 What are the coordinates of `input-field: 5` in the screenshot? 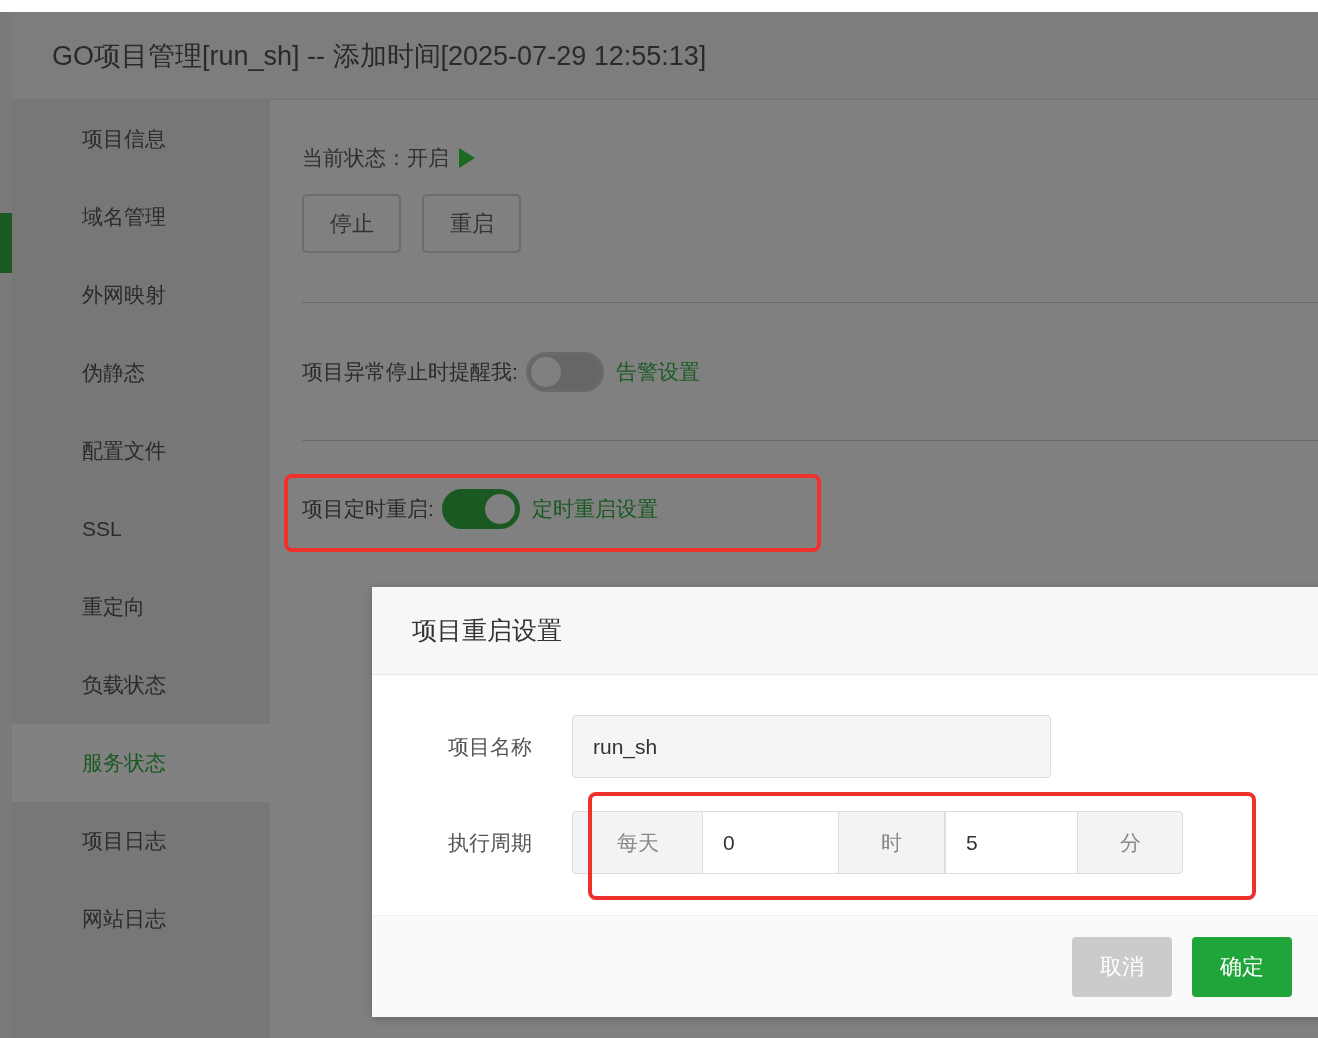 It's located at (1011, 842).